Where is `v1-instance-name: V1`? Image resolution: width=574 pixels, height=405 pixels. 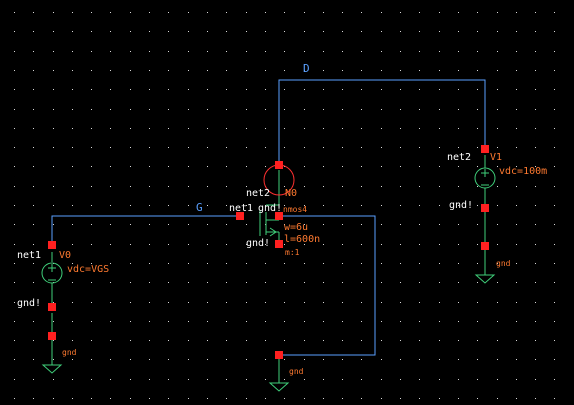
v1-instance-name: V1 is located at coordinates (496, 157).